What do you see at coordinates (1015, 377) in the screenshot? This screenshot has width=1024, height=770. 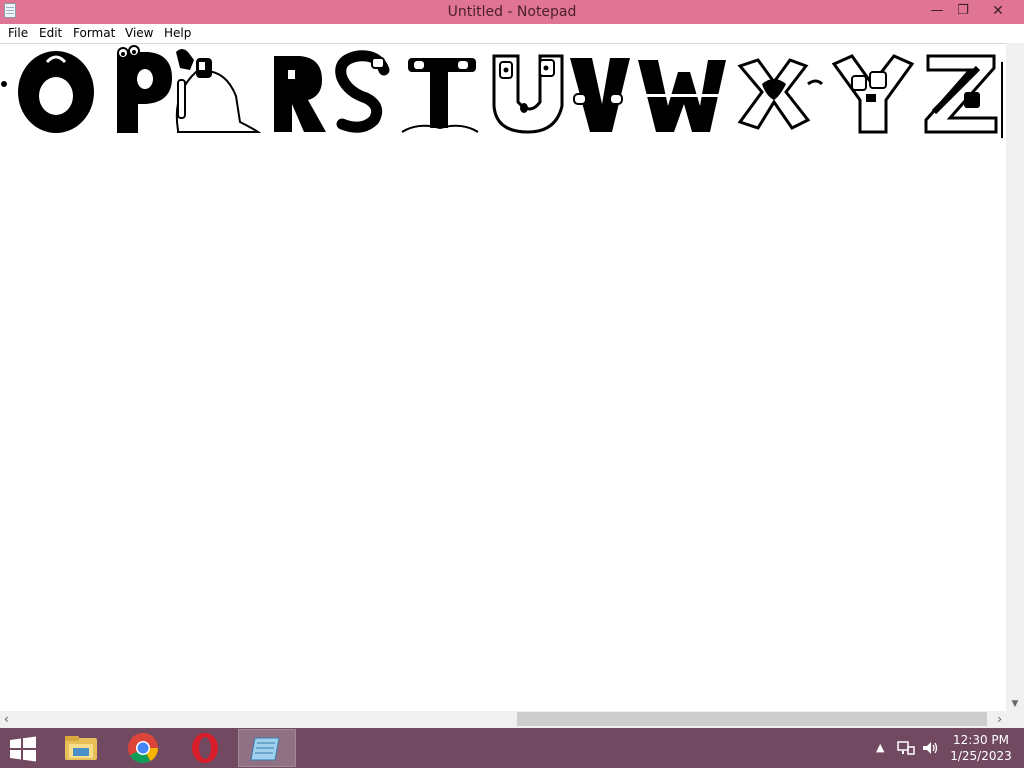 I see `vertical-scrollbar: ▼` at bounding box center [1015, 377].